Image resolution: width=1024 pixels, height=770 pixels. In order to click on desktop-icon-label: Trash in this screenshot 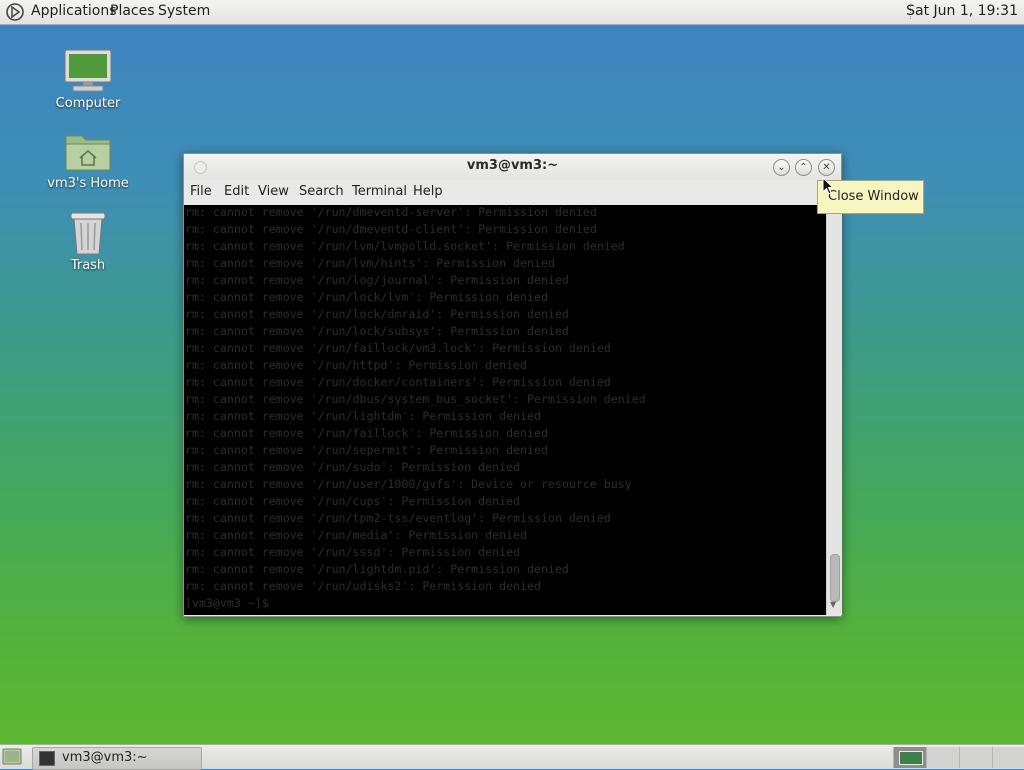, I will do `click(88, 265)`.